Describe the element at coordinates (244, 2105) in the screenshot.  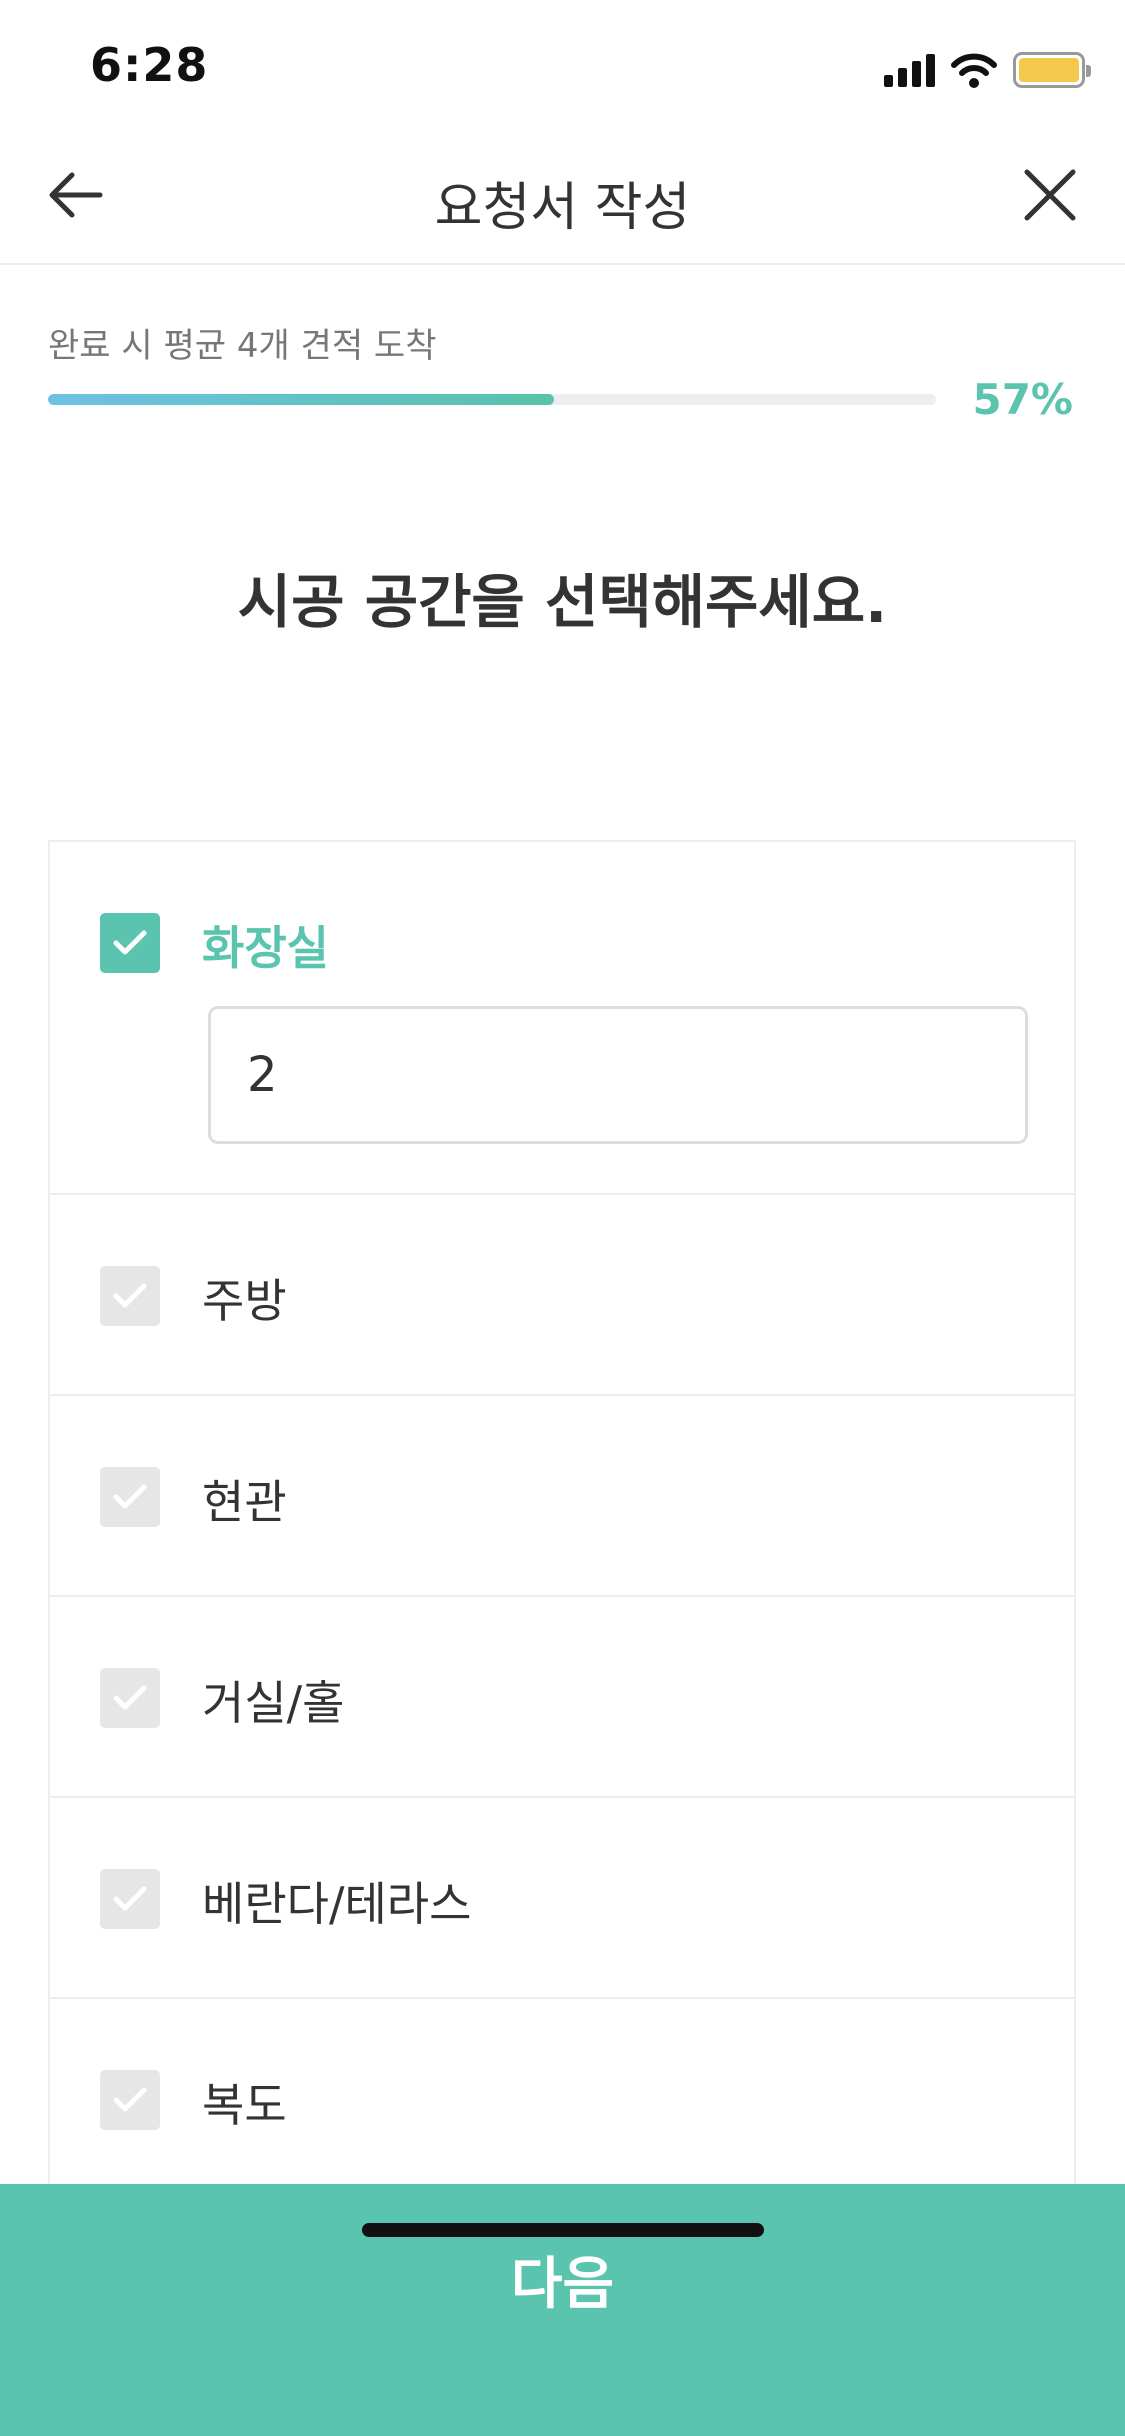
I see `option-label: 복도` at that location.